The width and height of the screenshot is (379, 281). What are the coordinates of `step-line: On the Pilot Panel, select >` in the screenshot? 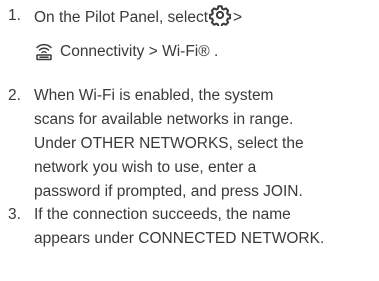 It's located at (204, 19).